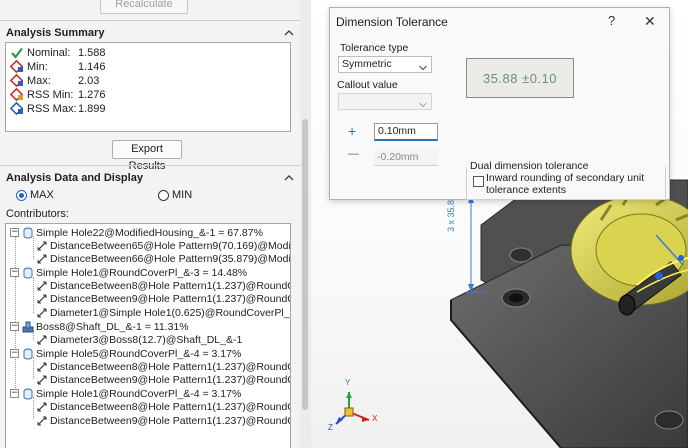 This screenshot has width=688, height=448. Describe the element at coordinates (92, 109) in the screenshot. I see `summary-value: 1.899` at that location.